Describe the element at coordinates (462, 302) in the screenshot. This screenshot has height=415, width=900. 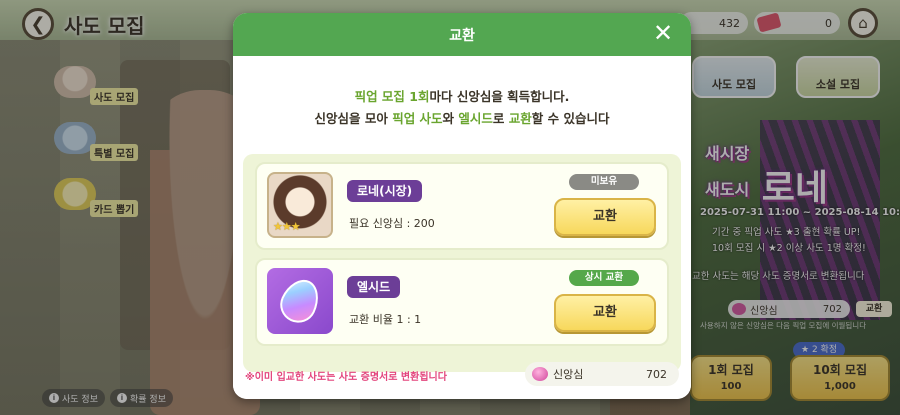
I see `exchange-item-card: 엘시드 교환 비율 1 : 1 상시 교환 교환` at that location.